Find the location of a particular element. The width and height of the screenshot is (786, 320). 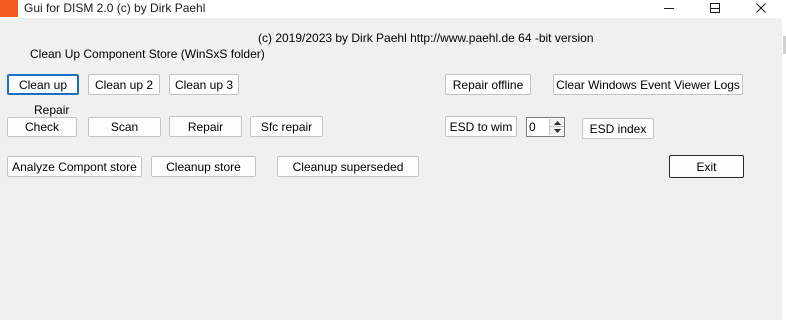

maximize-button is located at coordinates (715, 8).